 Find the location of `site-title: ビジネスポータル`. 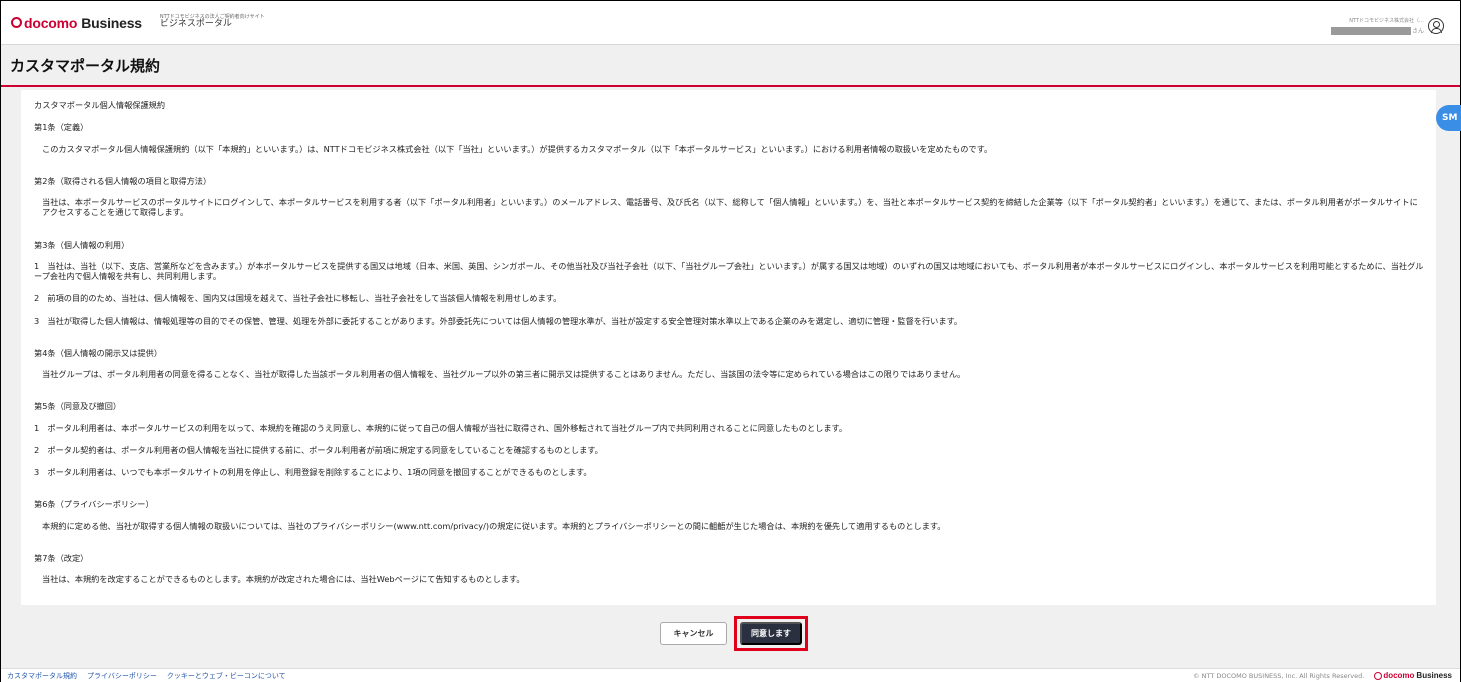

site-title: ビジネスポータル is located at coordinates (195, 24).